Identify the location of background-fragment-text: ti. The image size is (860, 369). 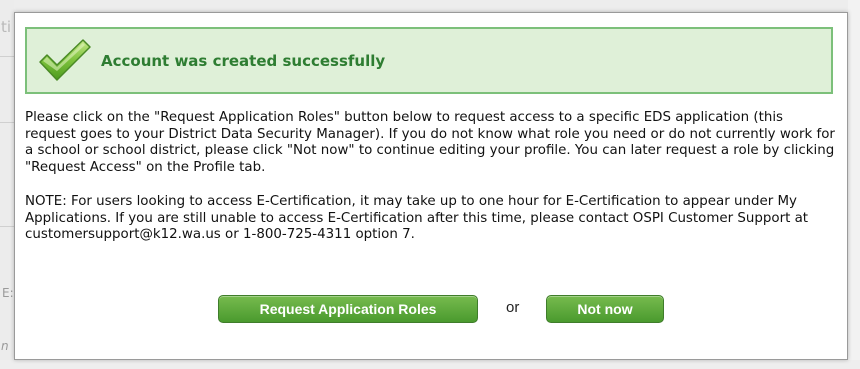
(6, 27).